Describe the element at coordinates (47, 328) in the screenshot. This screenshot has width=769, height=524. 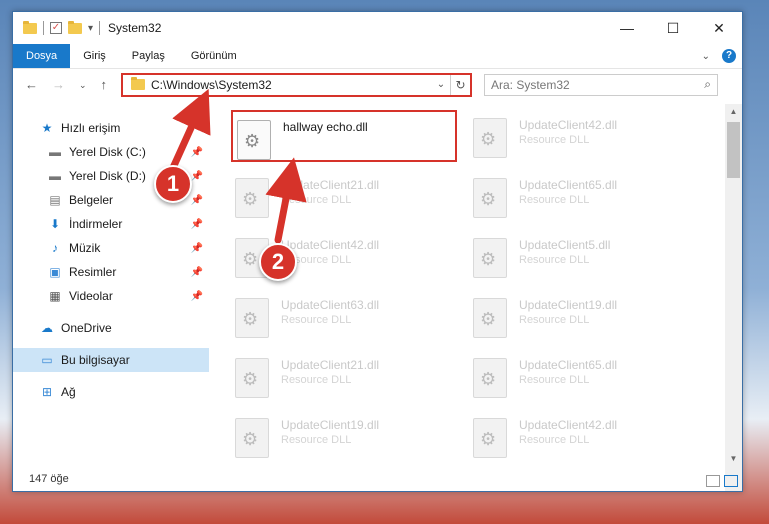
I see `cloud-icon: ☁` at that location.